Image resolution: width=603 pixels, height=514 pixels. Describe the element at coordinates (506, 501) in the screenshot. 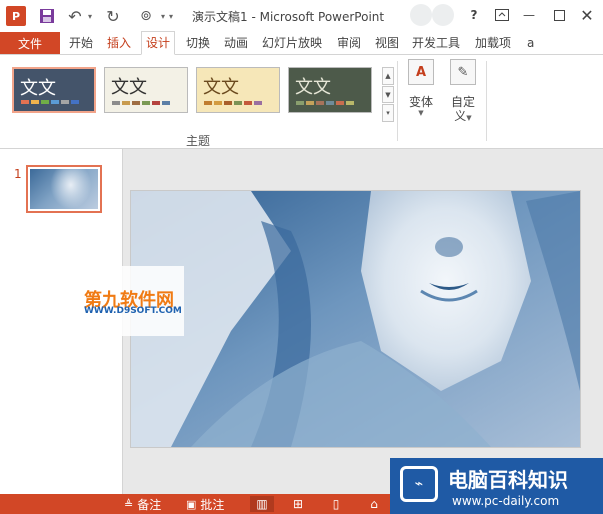

I see `watermark-sub-text: www.pc-daily.com` at that location.